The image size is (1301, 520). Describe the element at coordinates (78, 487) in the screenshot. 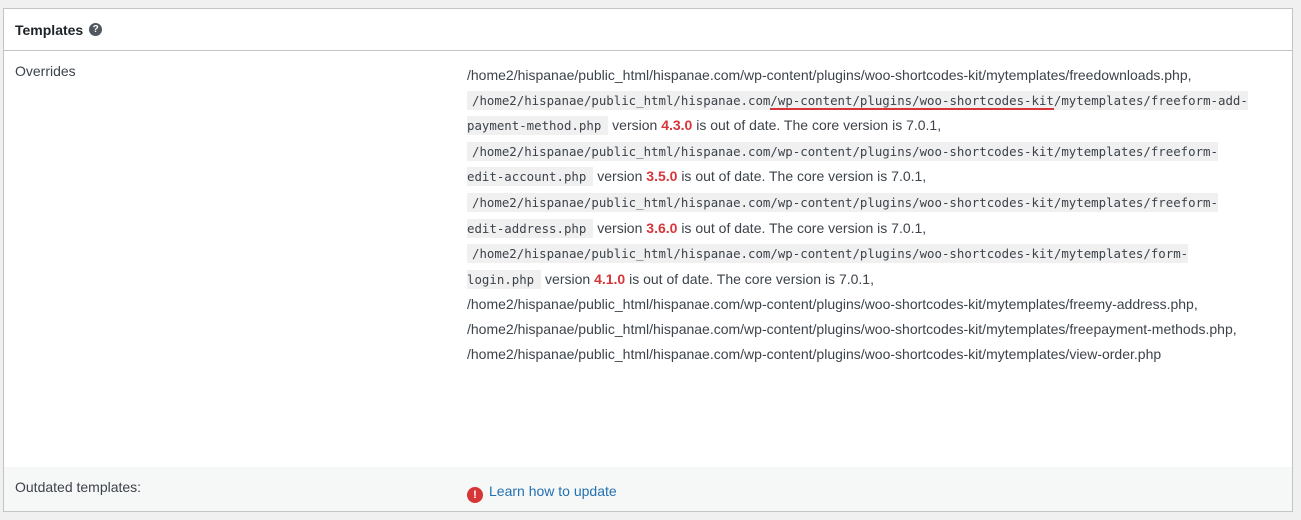

I see `outdated-templates-label: Outdated templates:` at that location.